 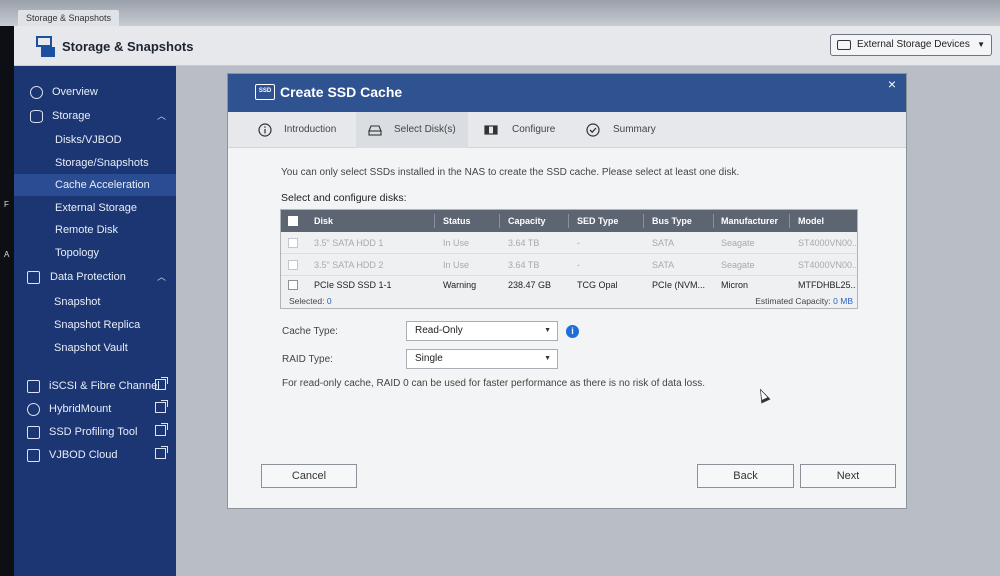 I want to click on ssd-icon, so click(x=33, y=432).